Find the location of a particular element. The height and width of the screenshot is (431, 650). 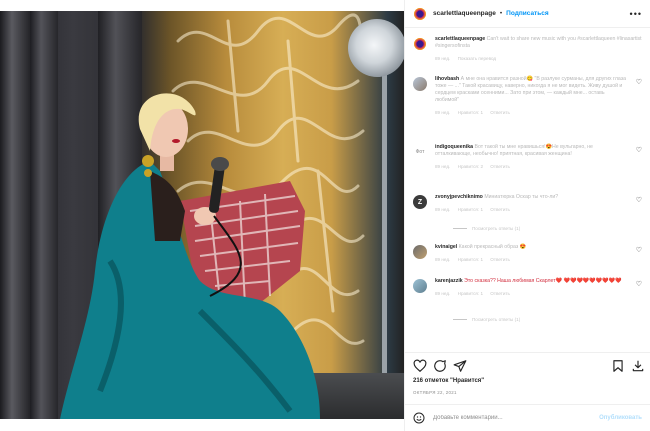

comment-username: kvinaigel is located at coordinates (446, 247).